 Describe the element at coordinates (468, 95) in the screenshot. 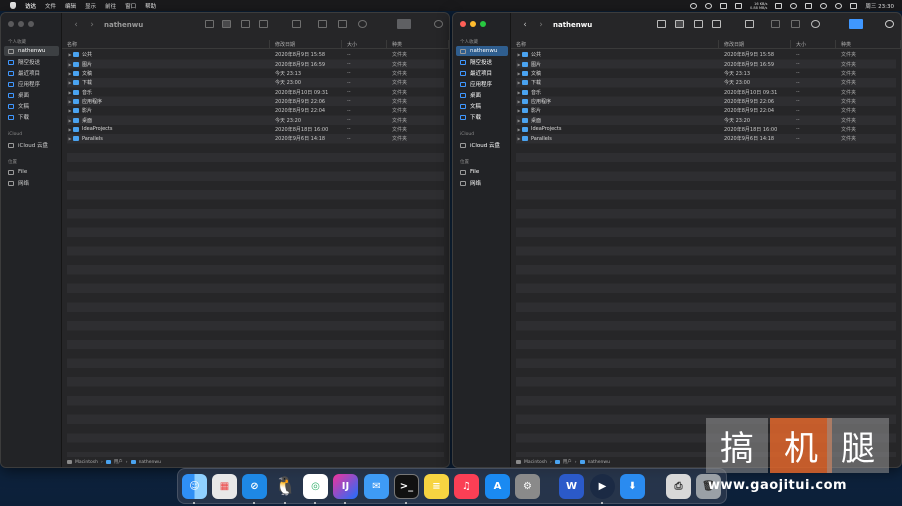

I see `sidebar-item-desktop: 桌面` at that location.